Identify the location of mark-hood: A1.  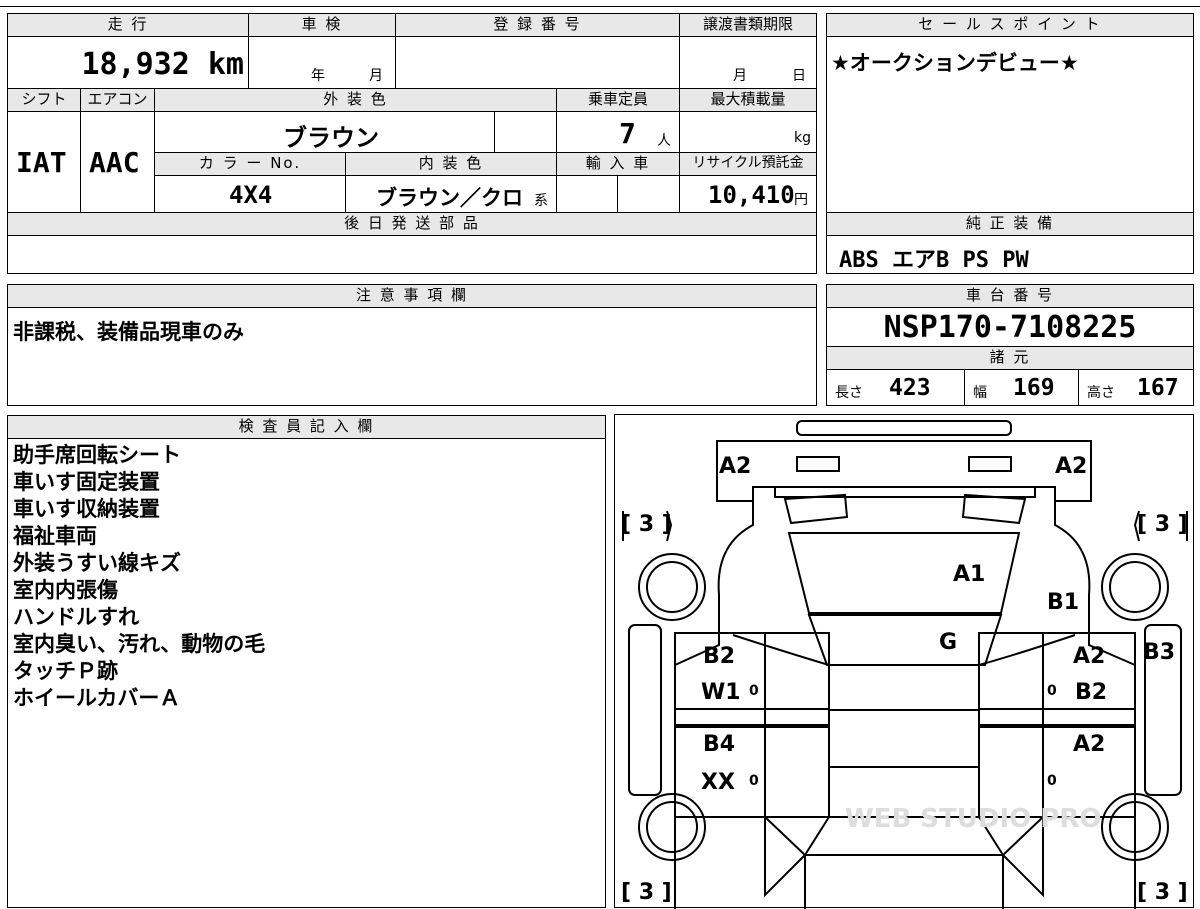
(969, 574).